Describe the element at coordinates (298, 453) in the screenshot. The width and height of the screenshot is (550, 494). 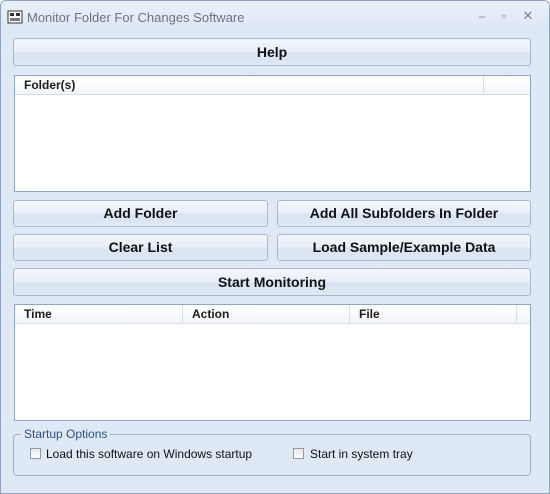
I see `start-in-tray-checkbox` at that location.